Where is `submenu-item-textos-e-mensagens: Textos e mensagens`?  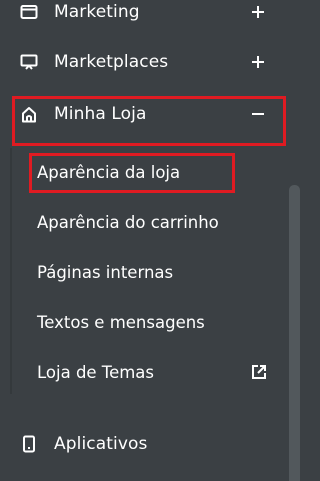 submenu-item-textos-e-mensagens: Textos e mensagens is located at coordinates (121, 322).